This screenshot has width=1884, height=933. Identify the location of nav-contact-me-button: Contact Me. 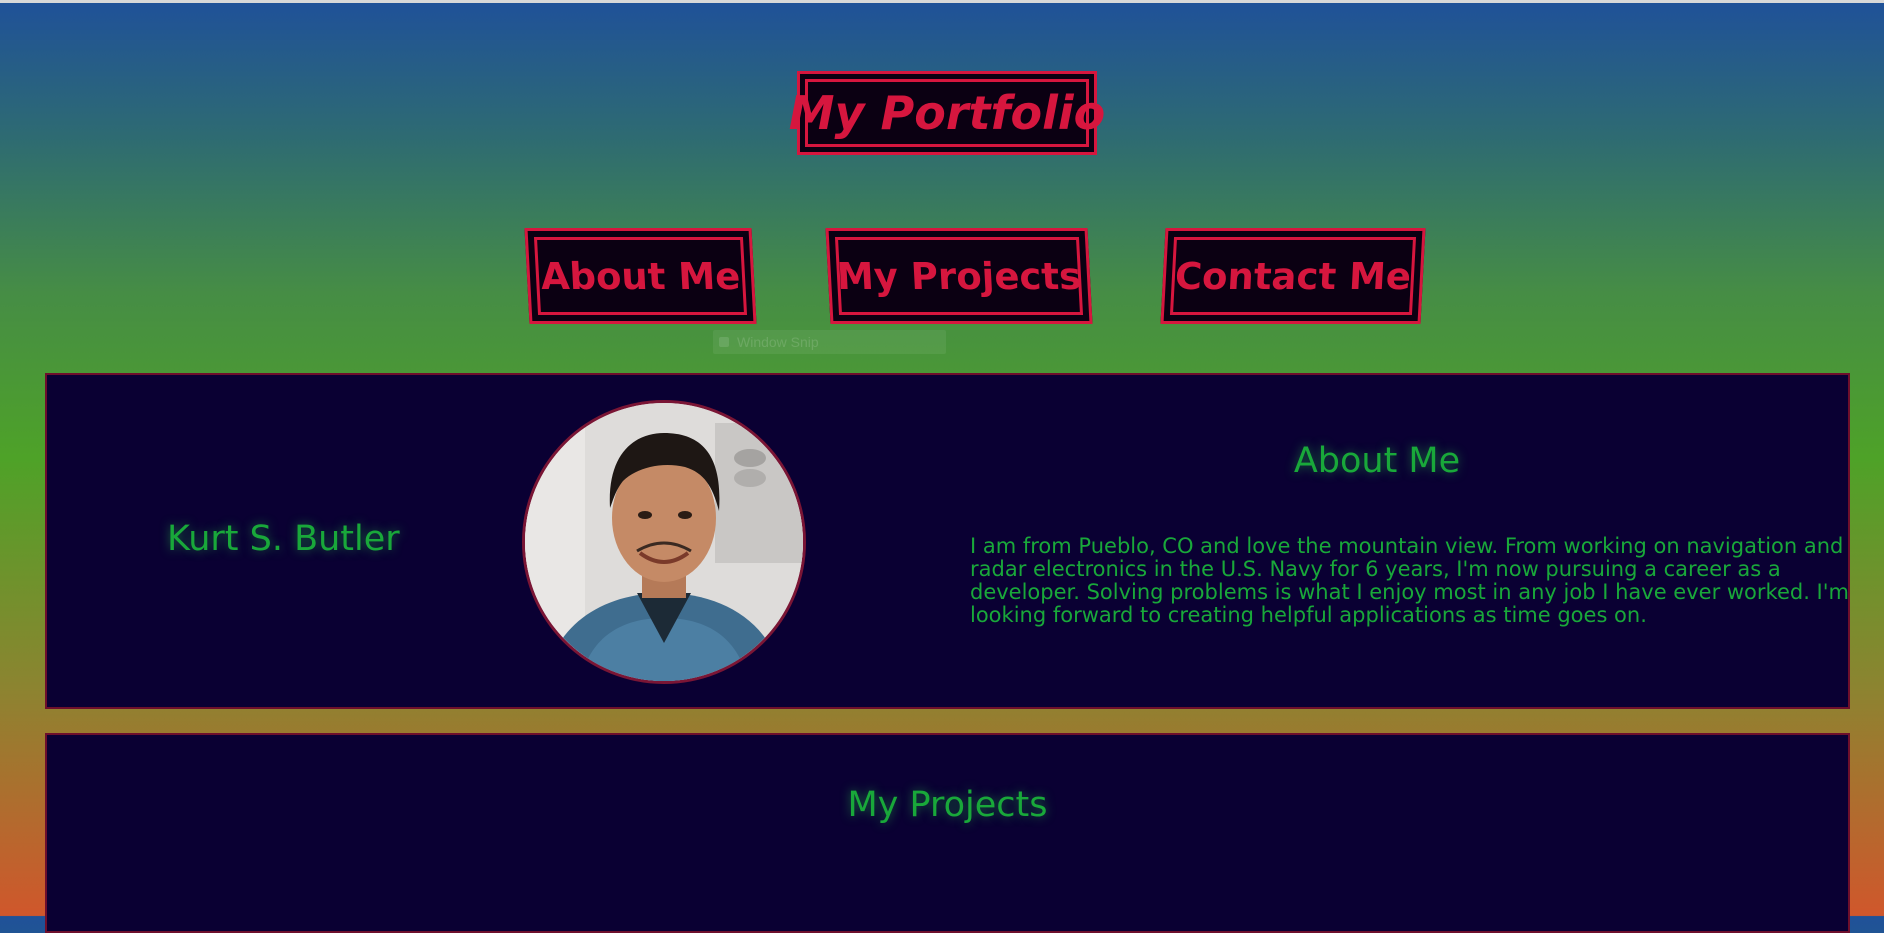
(1293, 276).